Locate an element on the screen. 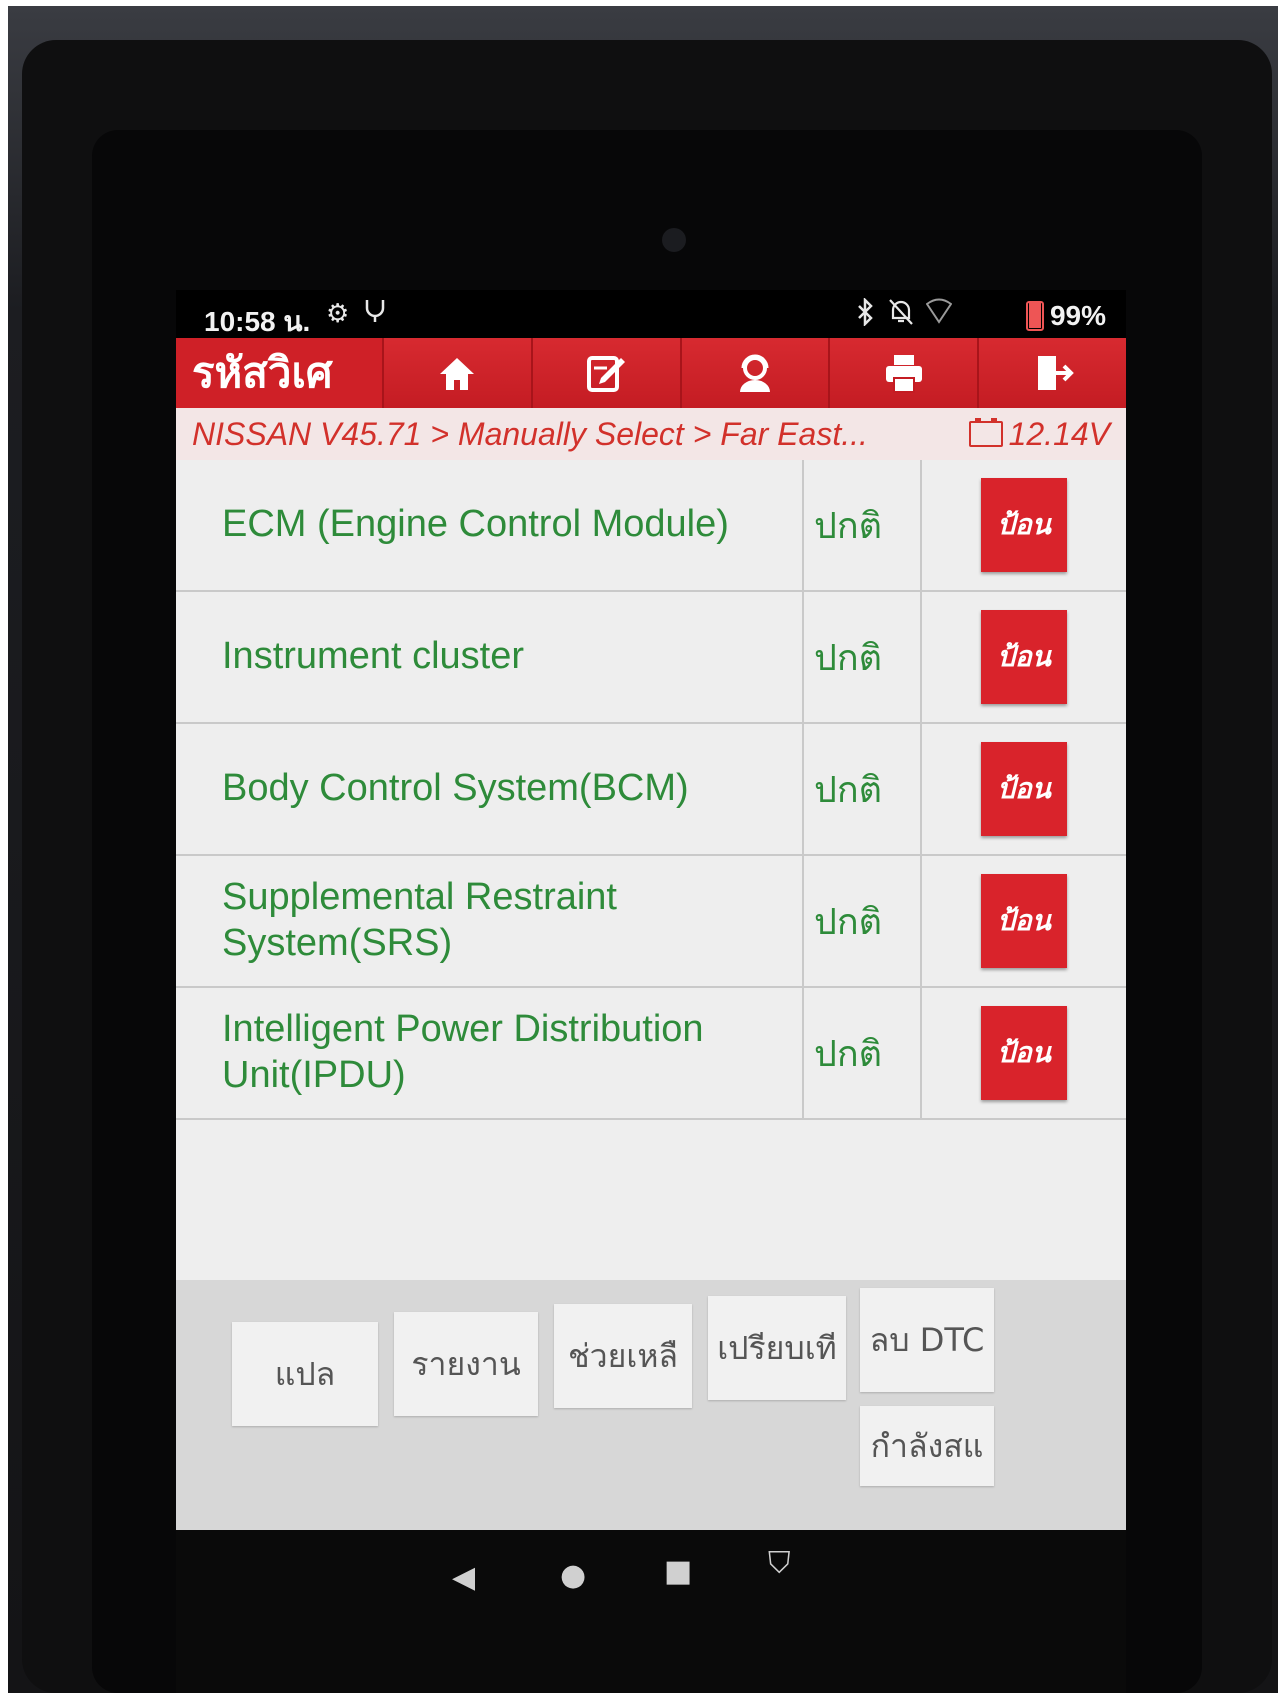  car-battery-icon is located at coordinates (985, 432).